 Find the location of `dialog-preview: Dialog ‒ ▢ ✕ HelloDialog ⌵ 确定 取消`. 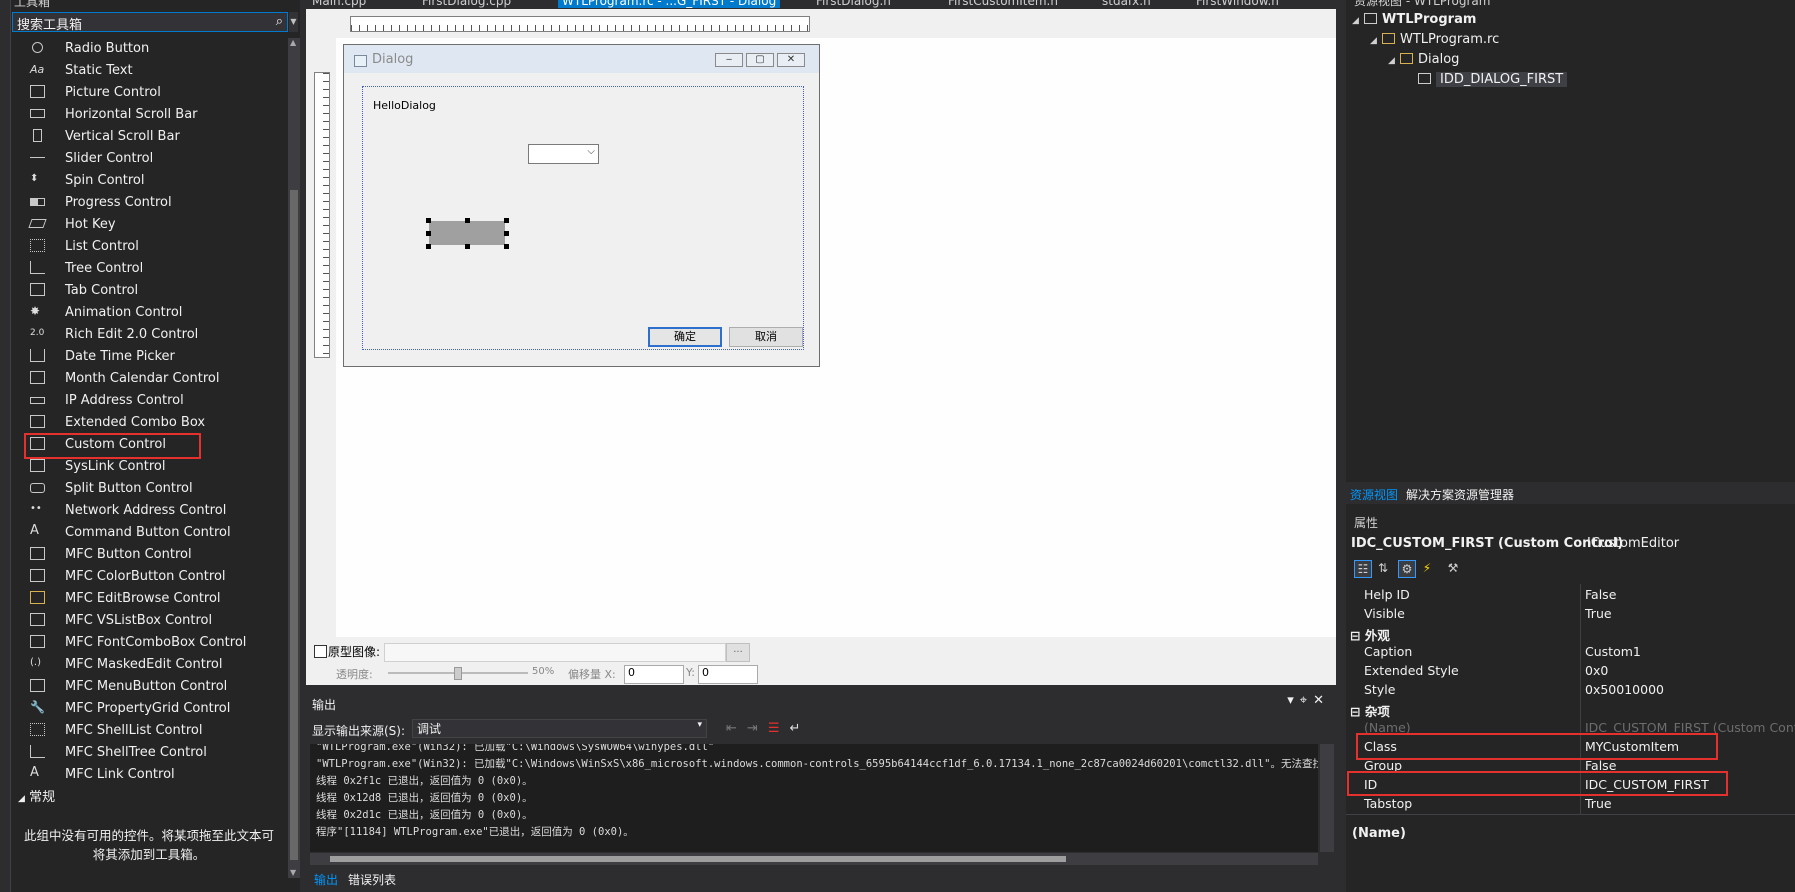

dialog-preview: Dialog ‒ ▢ ✕ HelloDialog ⌵ 确定 取消 is located at coordinates (581, 205).